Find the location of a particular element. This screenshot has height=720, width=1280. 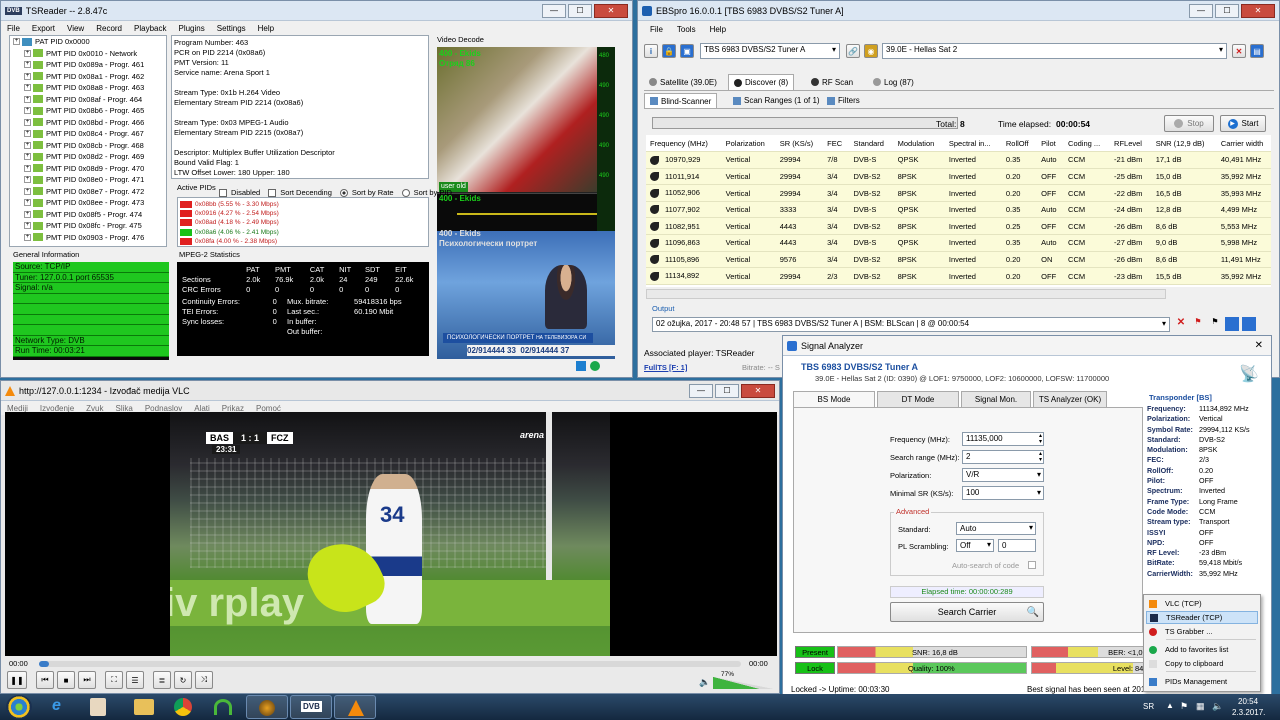

frequency-input: 11135,000 ▴ ▾ is located at coordinates (1003, 439).